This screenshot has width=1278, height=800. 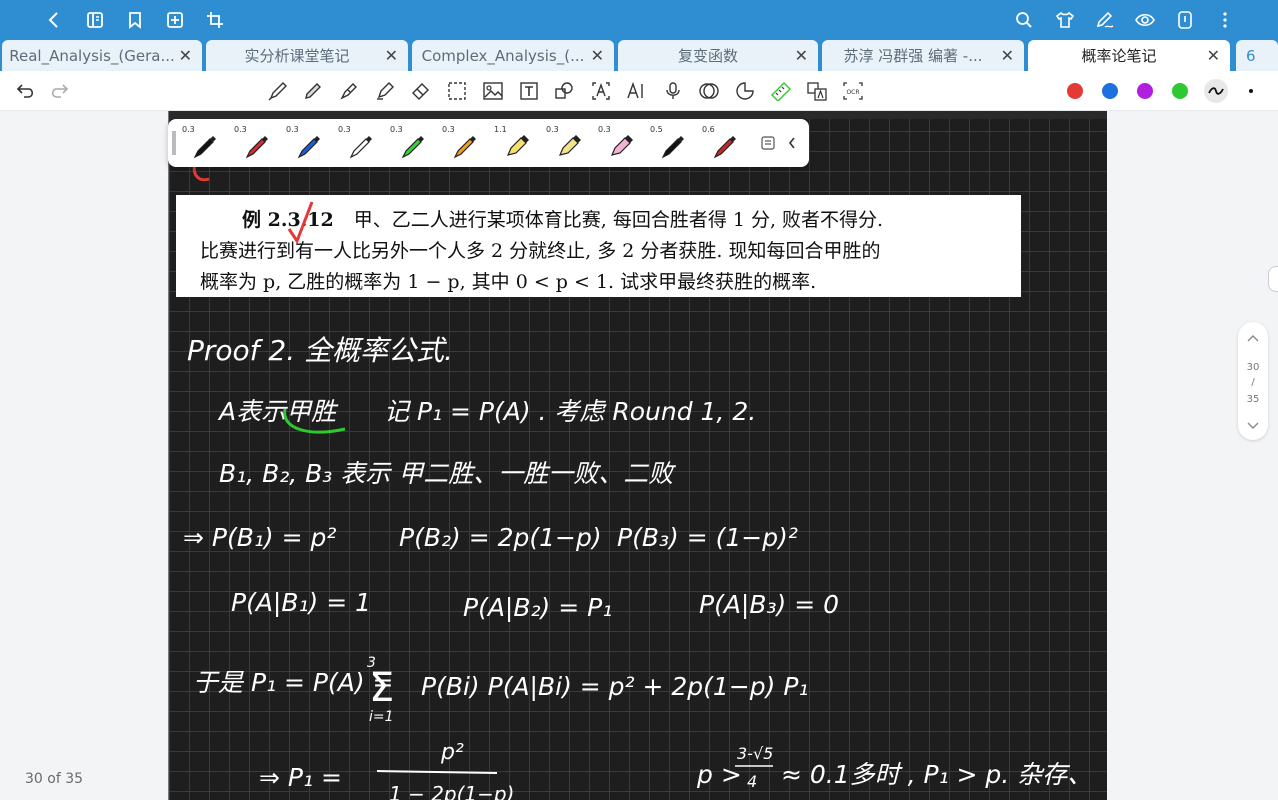 What do you see at coordinates (1216, 91) in the screenshot?
I see `stroke-style-icon` at bounding box center [1216, 91].